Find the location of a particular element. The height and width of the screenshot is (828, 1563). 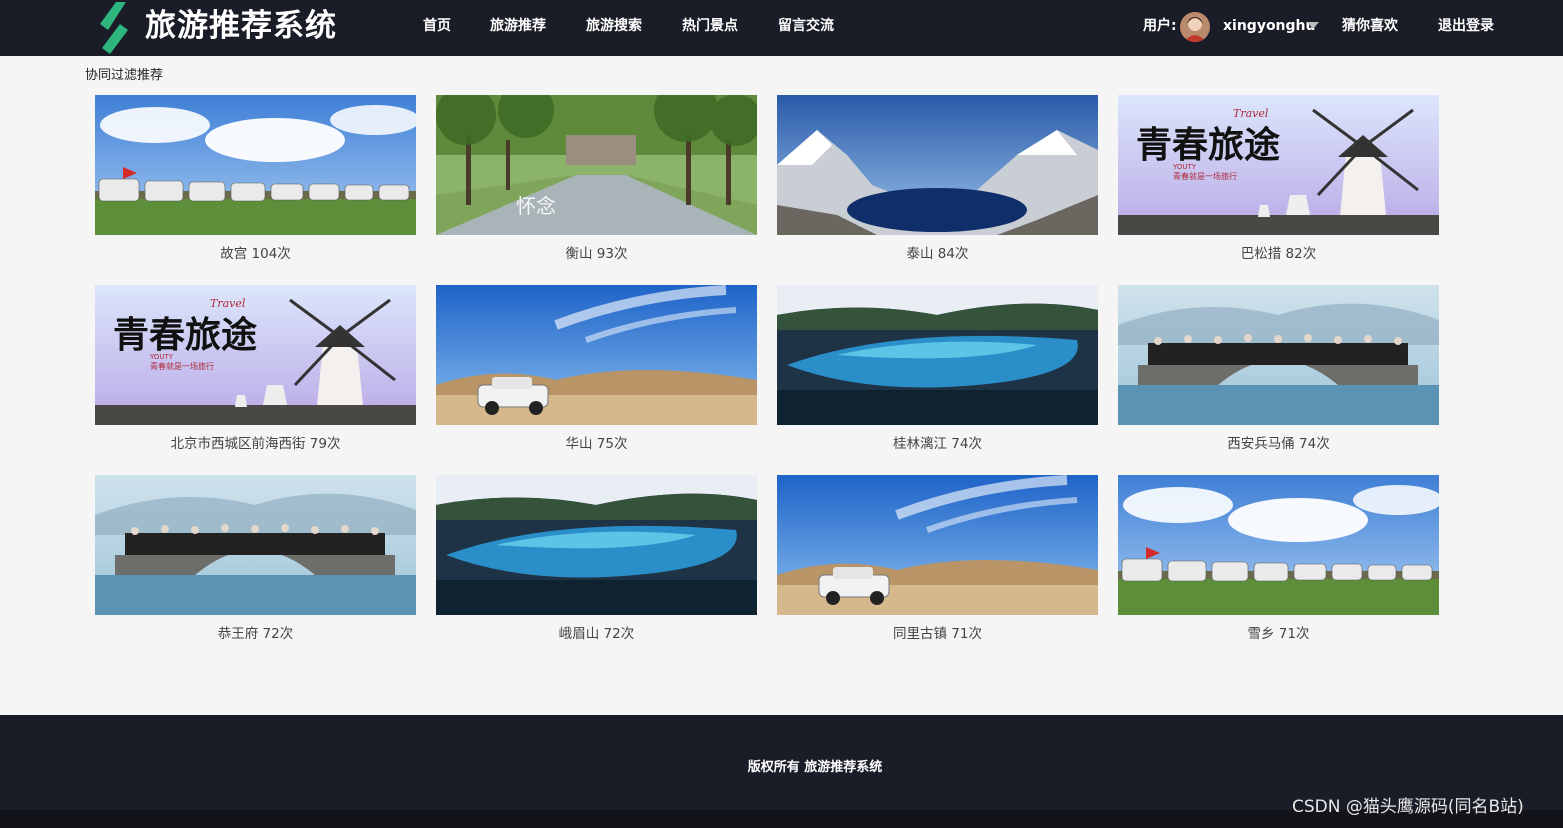

attraction-caption: 故宫 104次 is located at coordinates (255, 254).